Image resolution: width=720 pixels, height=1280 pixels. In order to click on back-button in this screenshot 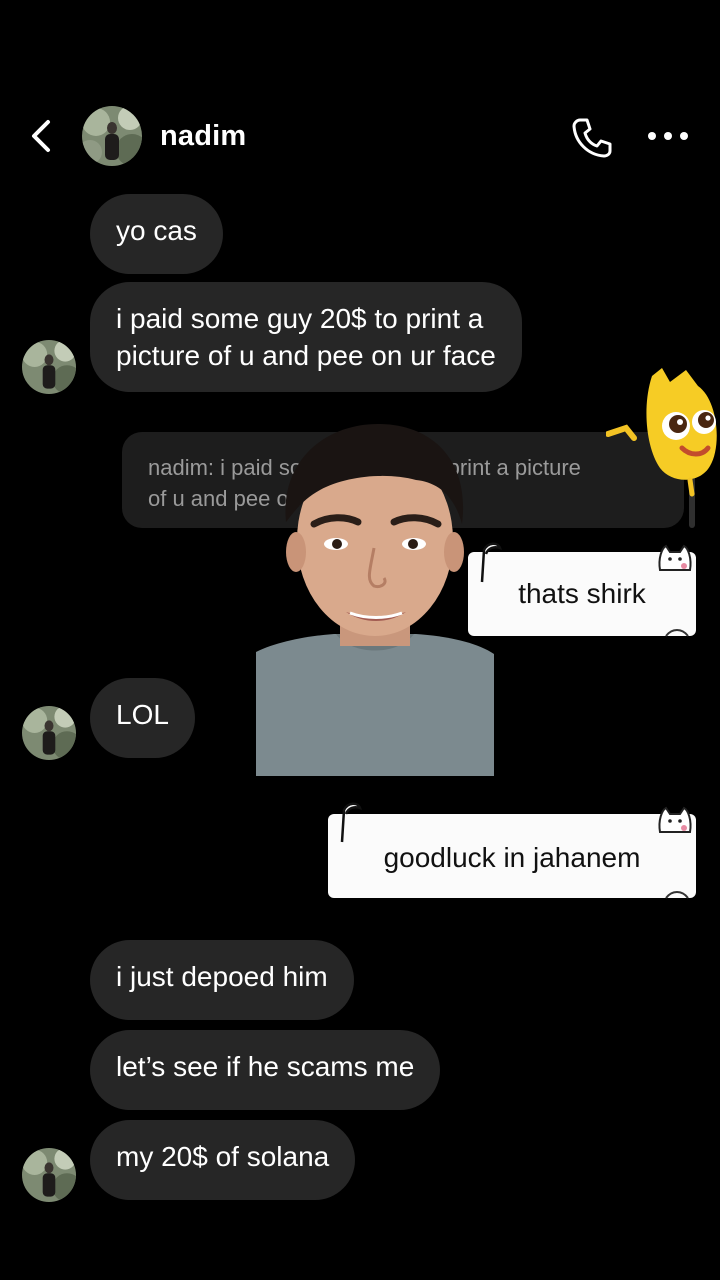, I will do `click(42, 136)`.